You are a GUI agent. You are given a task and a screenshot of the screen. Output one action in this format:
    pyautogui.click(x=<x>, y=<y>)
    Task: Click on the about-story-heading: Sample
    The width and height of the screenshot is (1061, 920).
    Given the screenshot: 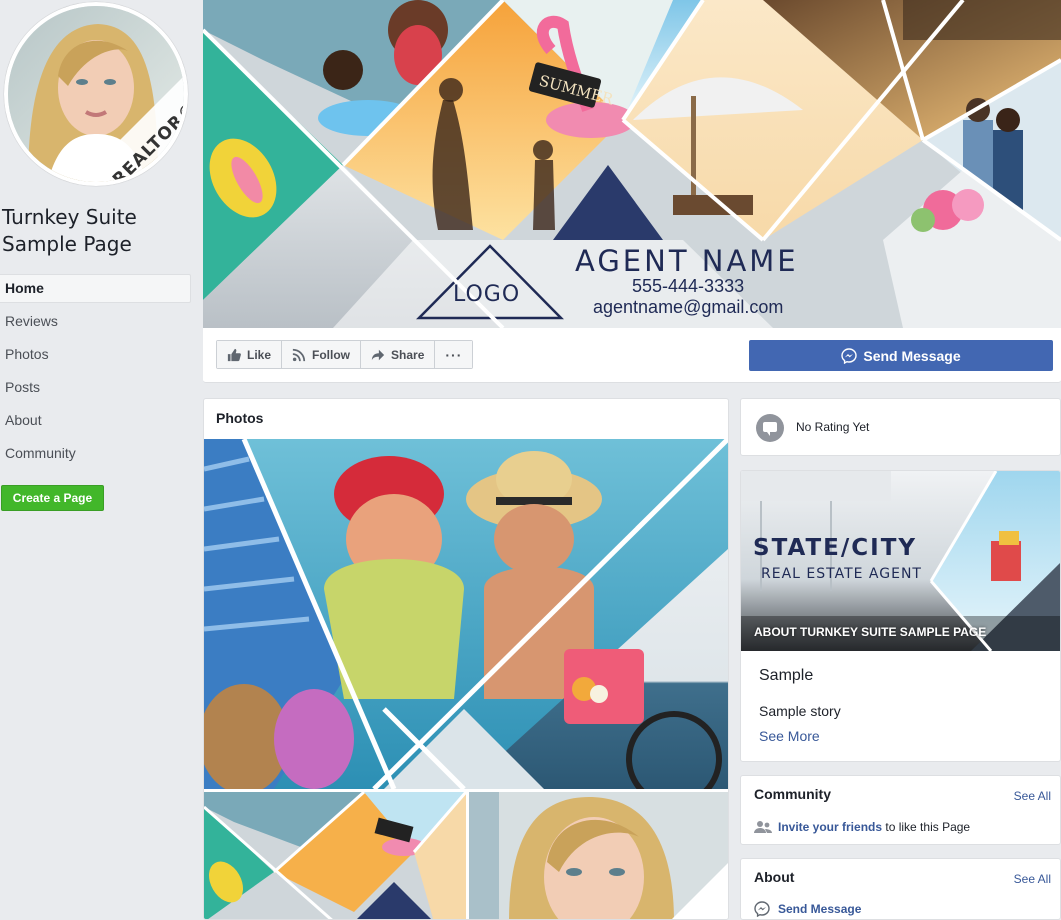 What is the action you would take?
    pyautogui.click(x=786, y=675)
    